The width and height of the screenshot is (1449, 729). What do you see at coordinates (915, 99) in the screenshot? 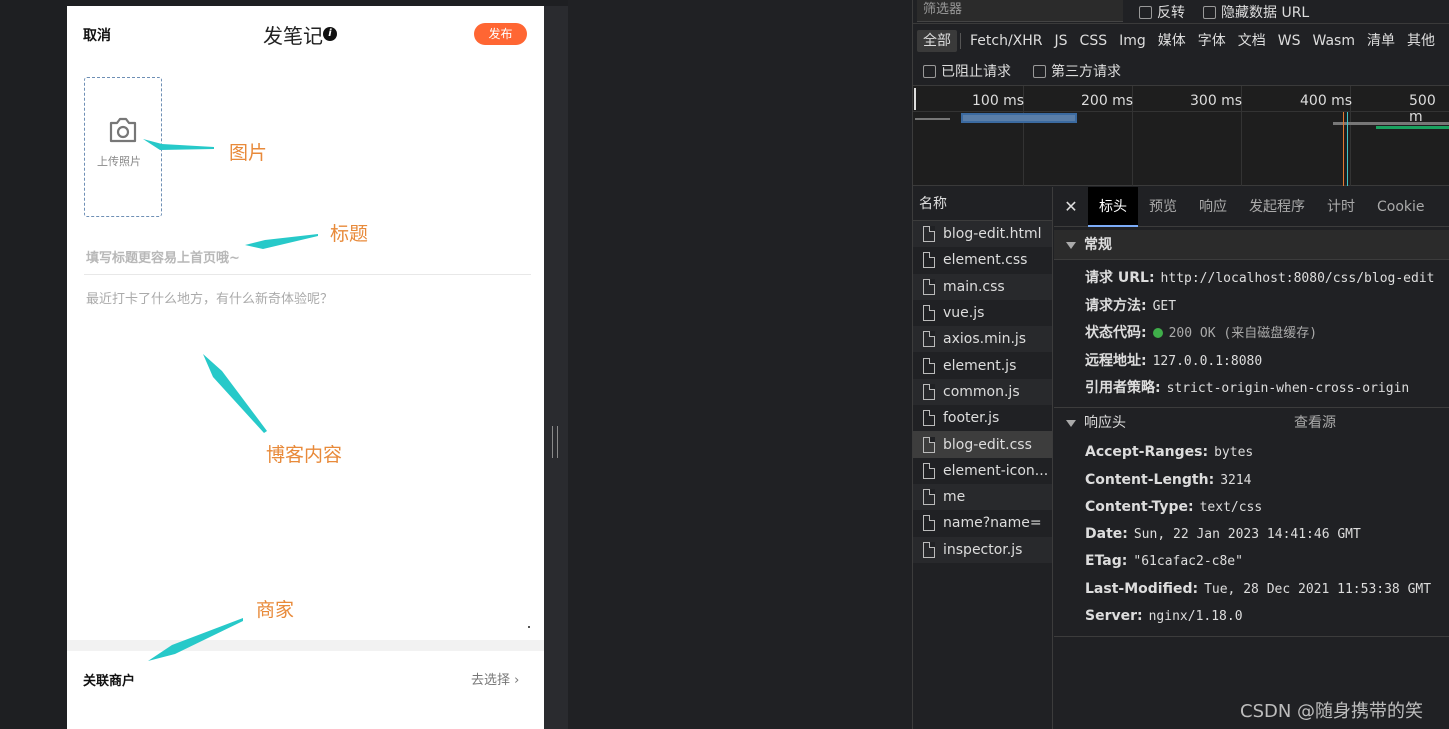
I see `timeline-cursor` at bounding box center [915, 99].